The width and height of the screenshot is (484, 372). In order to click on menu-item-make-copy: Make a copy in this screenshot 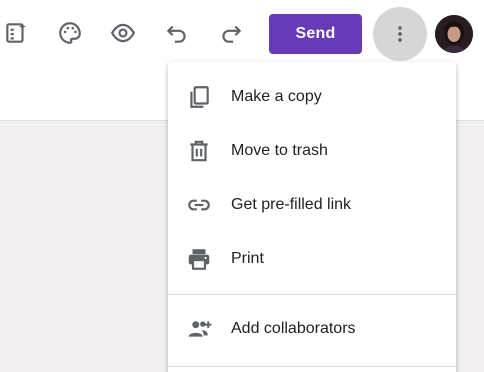, I will do `click(312, 97)`.